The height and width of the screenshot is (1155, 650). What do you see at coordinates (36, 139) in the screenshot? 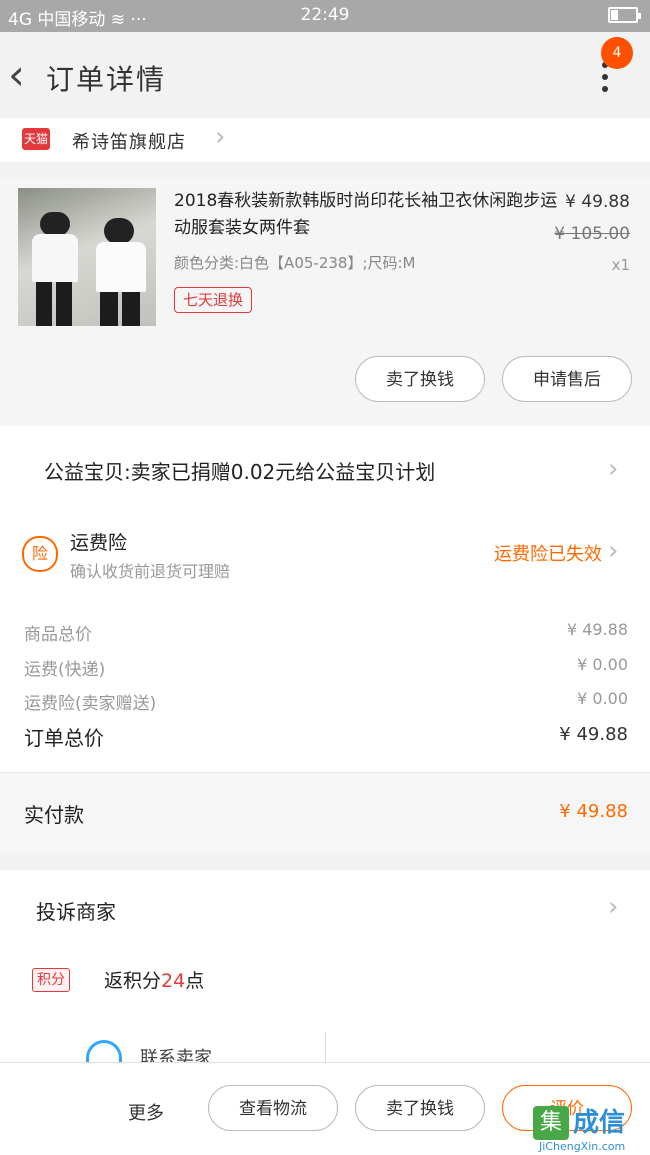
I see `tmall-logo: 天猫` at bounding box center [36, 139].